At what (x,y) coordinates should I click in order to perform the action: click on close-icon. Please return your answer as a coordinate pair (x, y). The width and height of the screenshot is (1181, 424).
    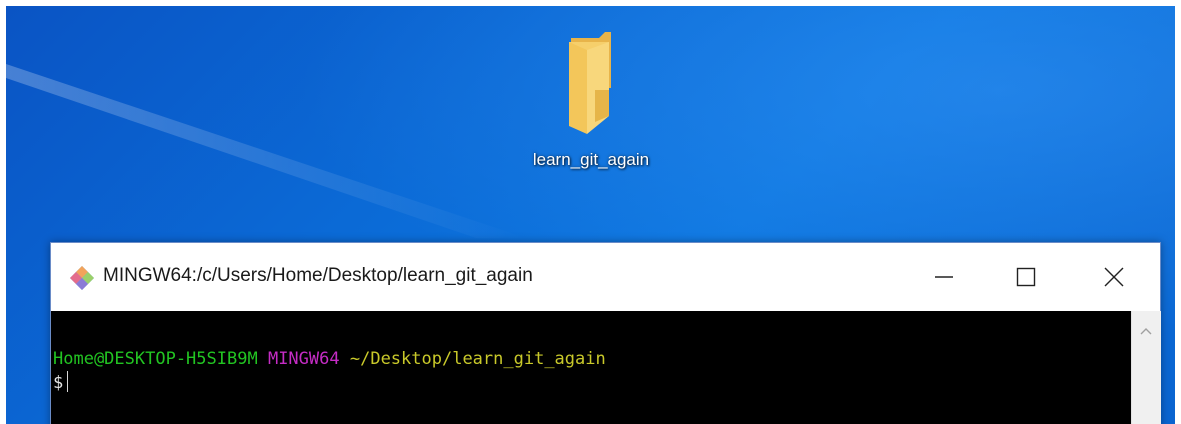
    Looking at the image, I should click on (1114, 277).